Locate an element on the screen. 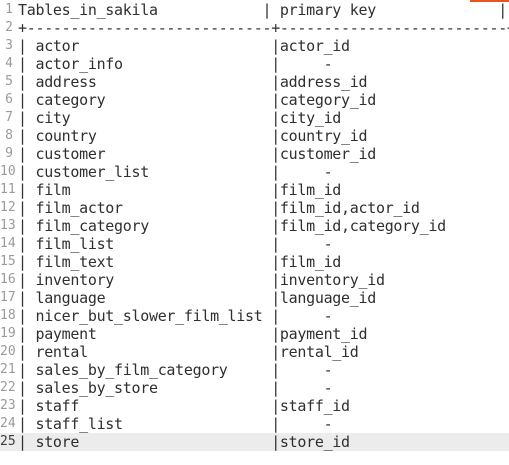 The height and width of the screenshot is (465, 509). line-number: 2 is located at coordinates (9, 27).